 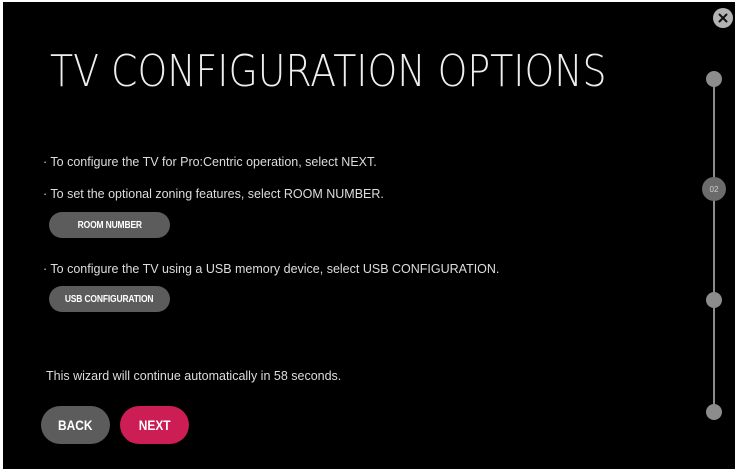 I want to click on usb-configuration-button: USB CONFIGURATION, so click(x=109, y=299).